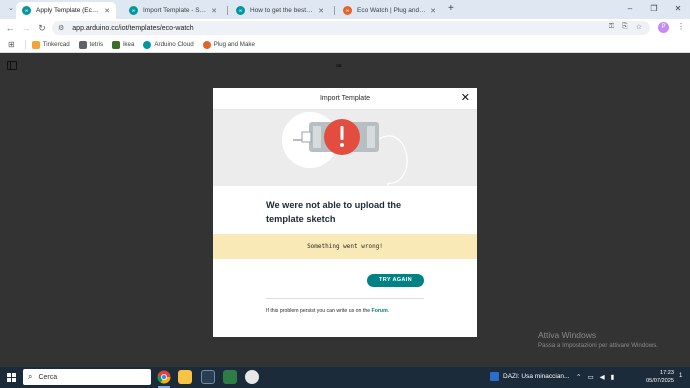 The image size is (690, 388). I want to click on close-window-button: ✕, so click(678, 9).